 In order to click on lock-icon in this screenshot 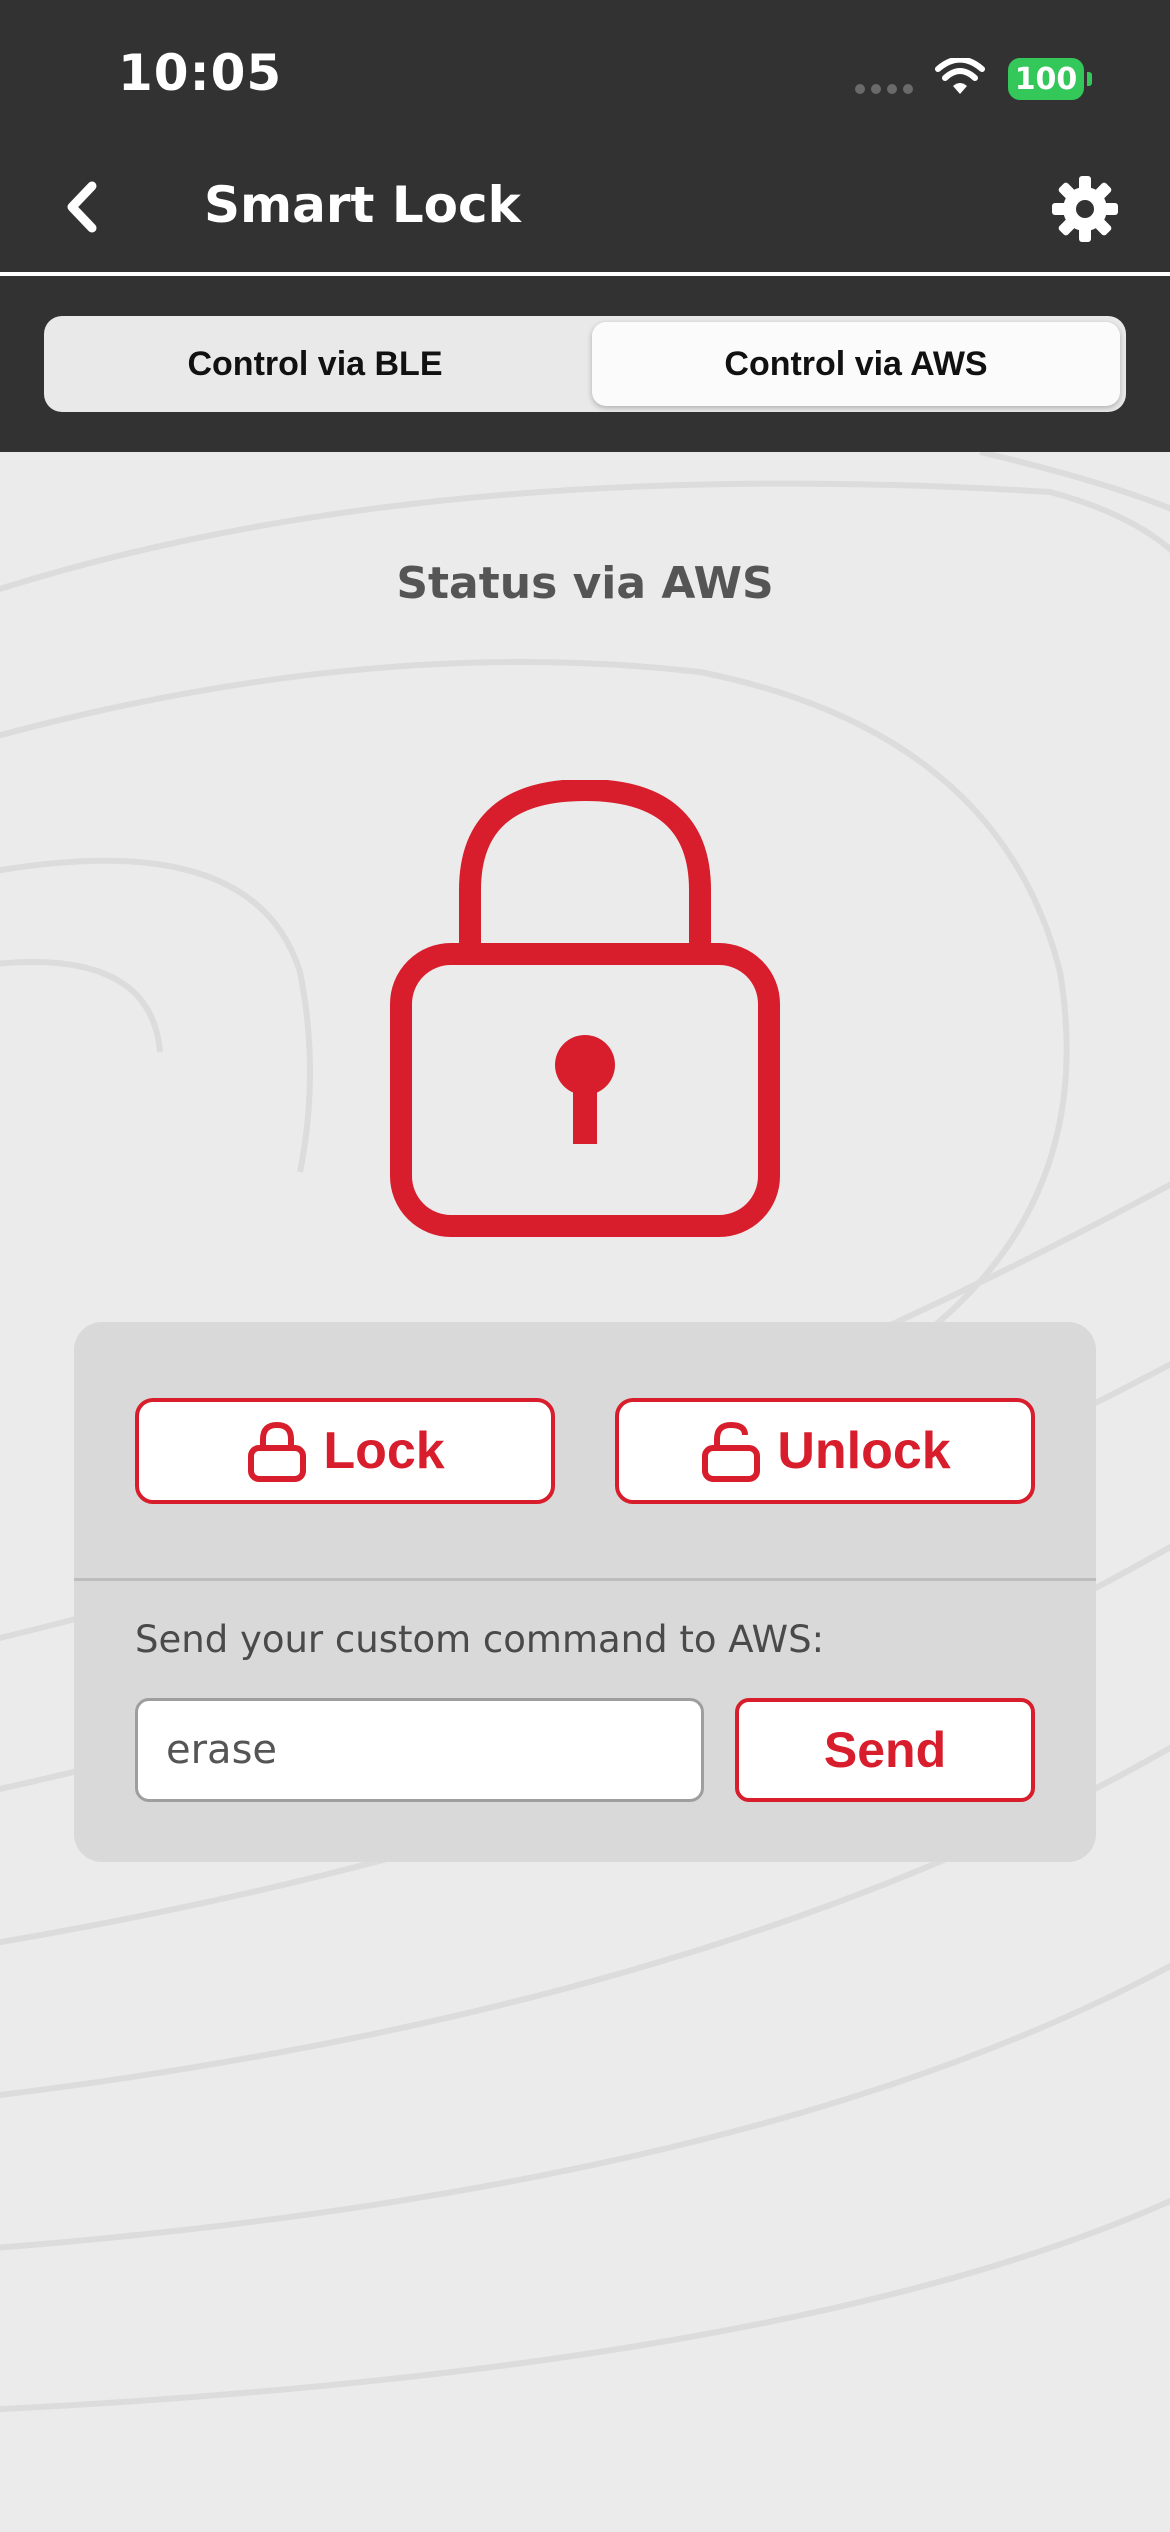, I will do `click(277, 1451)`.